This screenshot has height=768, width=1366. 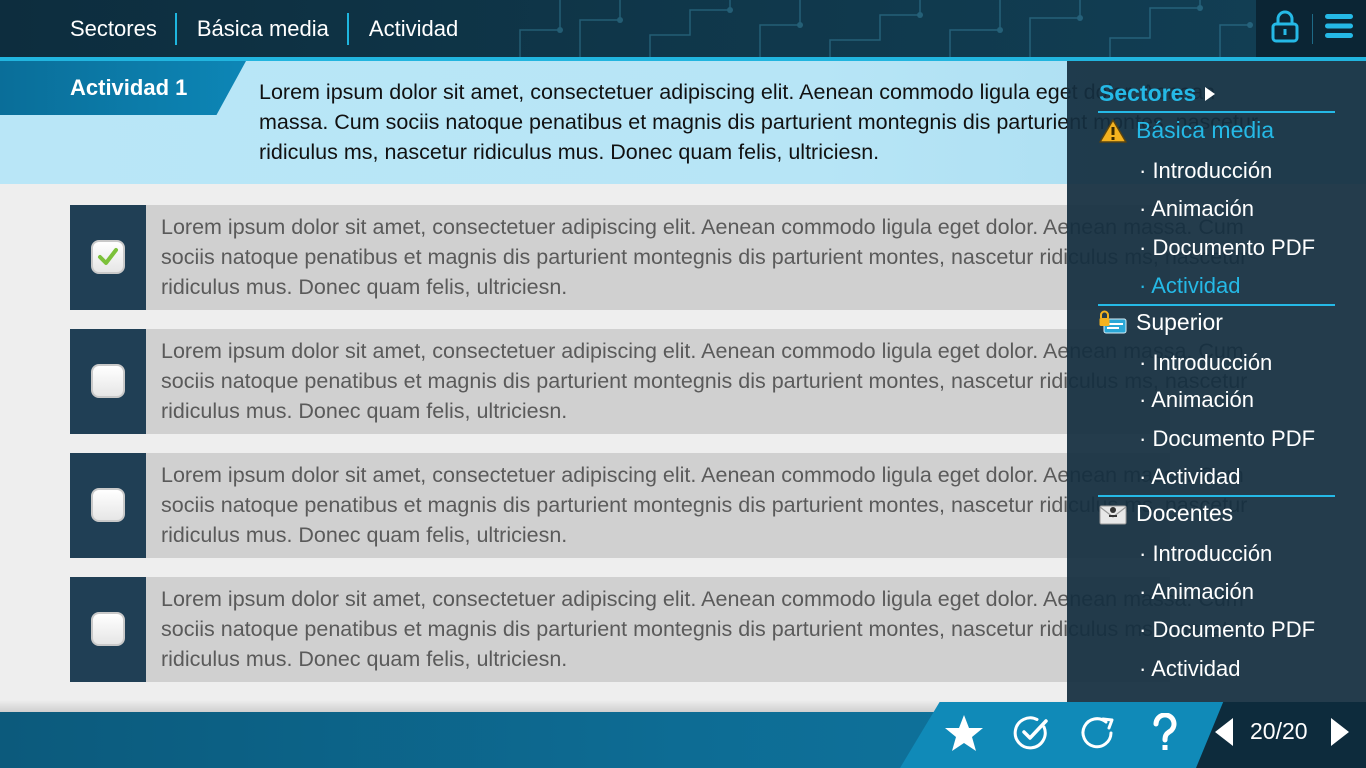 I want to click on activity-title: Actividad 1, so click(x=129, y=87).